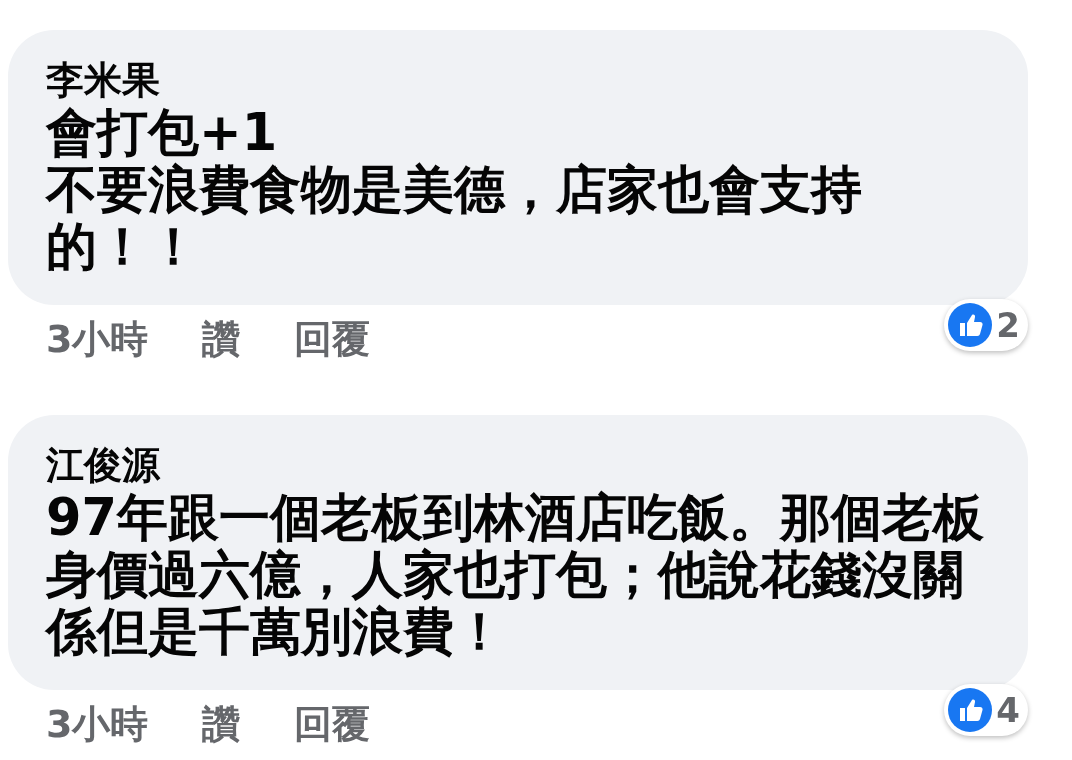 This screenshot has height=760, width=1072. What do you see at coordinates (517, 465) in the screenshot?
I see `author-name: 江俊源` at bounding box center [517, 465].